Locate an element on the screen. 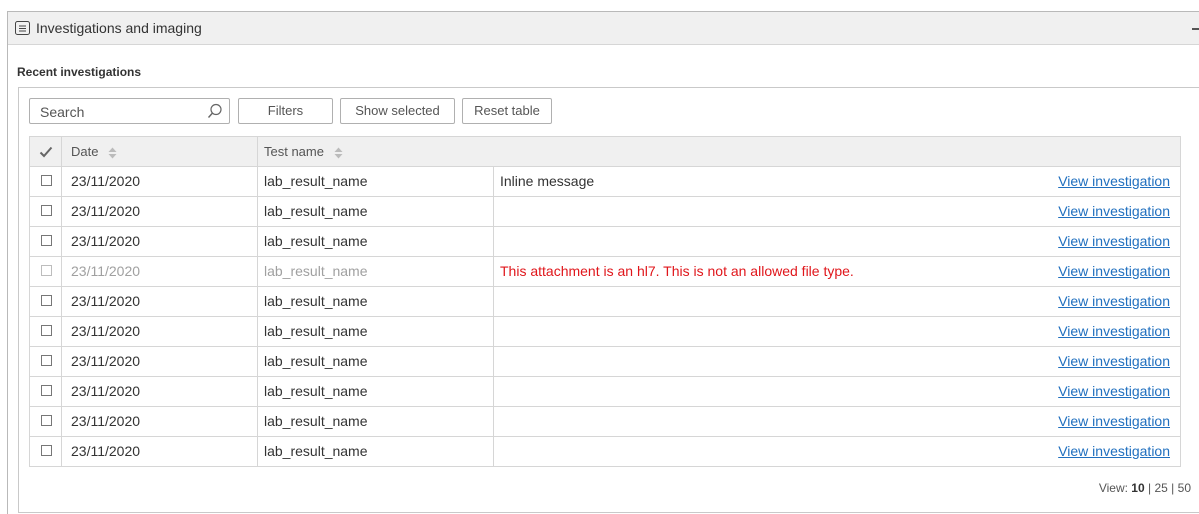 The image size is (1199, 514). filters-button: Filters is located at coordinates (285, 111).